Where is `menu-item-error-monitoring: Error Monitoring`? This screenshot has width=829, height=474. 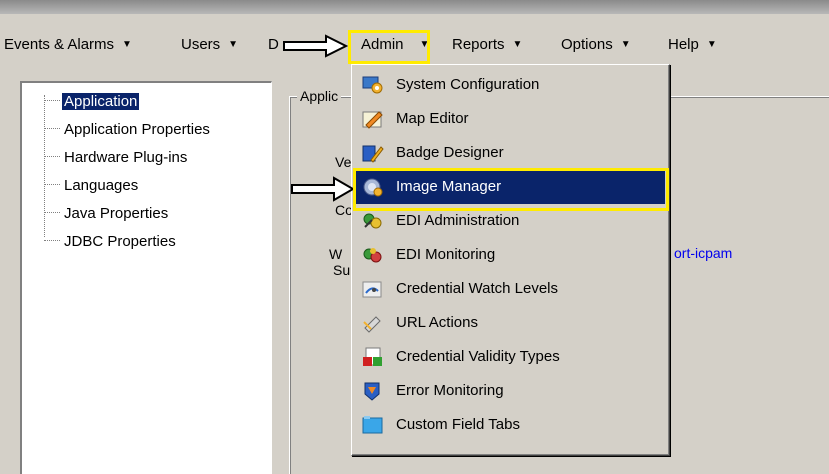
menu-item-error-monitoring: Error Monitoring is located at coordinates (510, 391).